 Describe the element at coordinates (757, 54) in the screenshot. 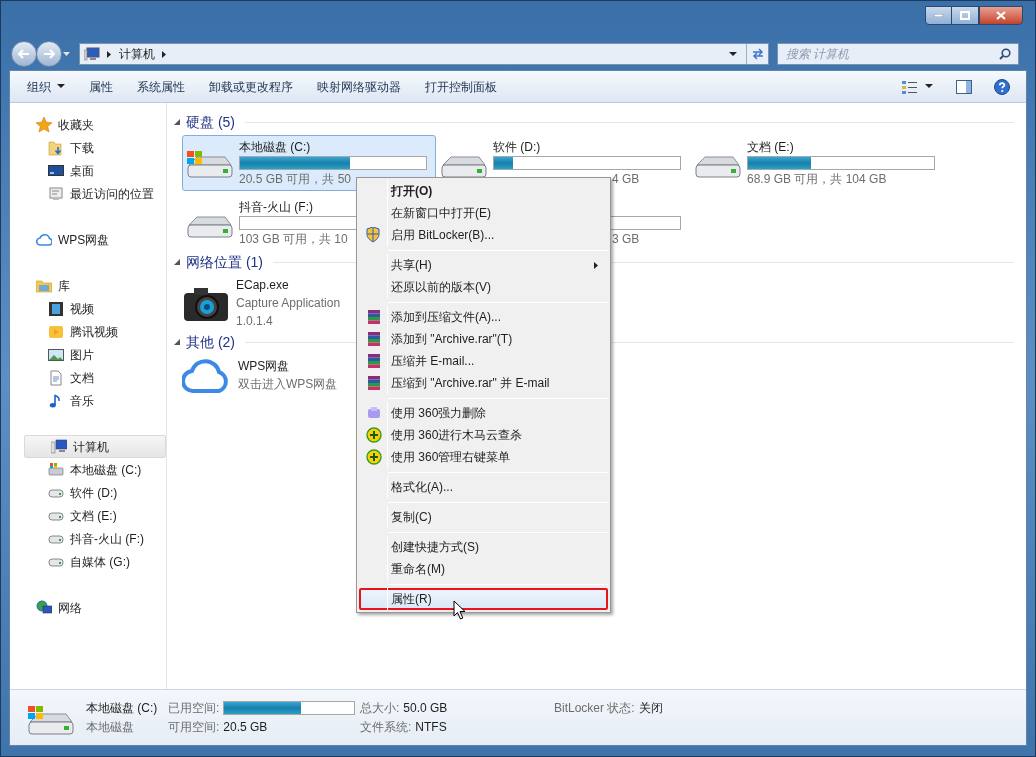

I see `refresh-icon` at that location.